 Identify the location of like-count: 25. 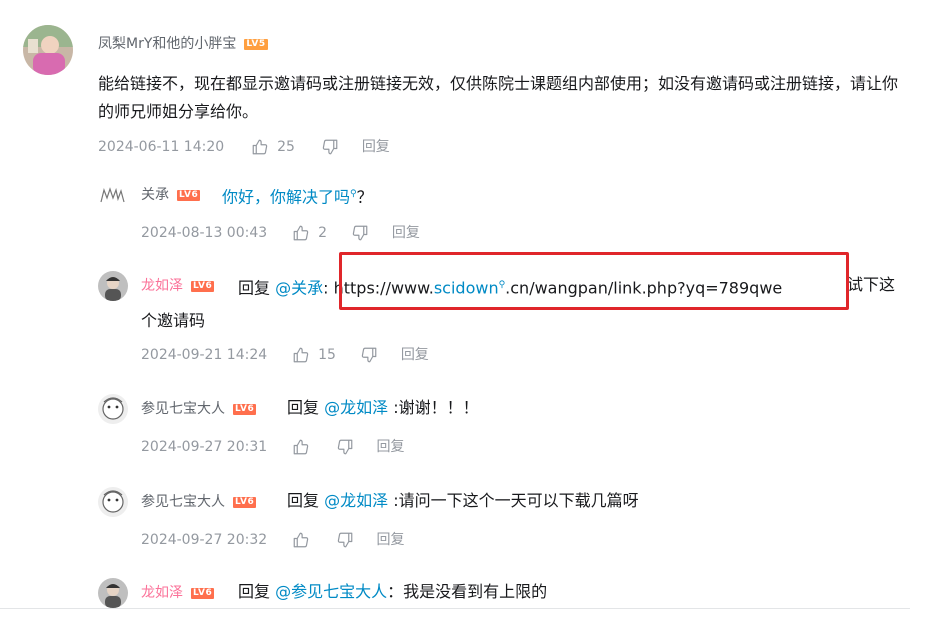
(286, 147).